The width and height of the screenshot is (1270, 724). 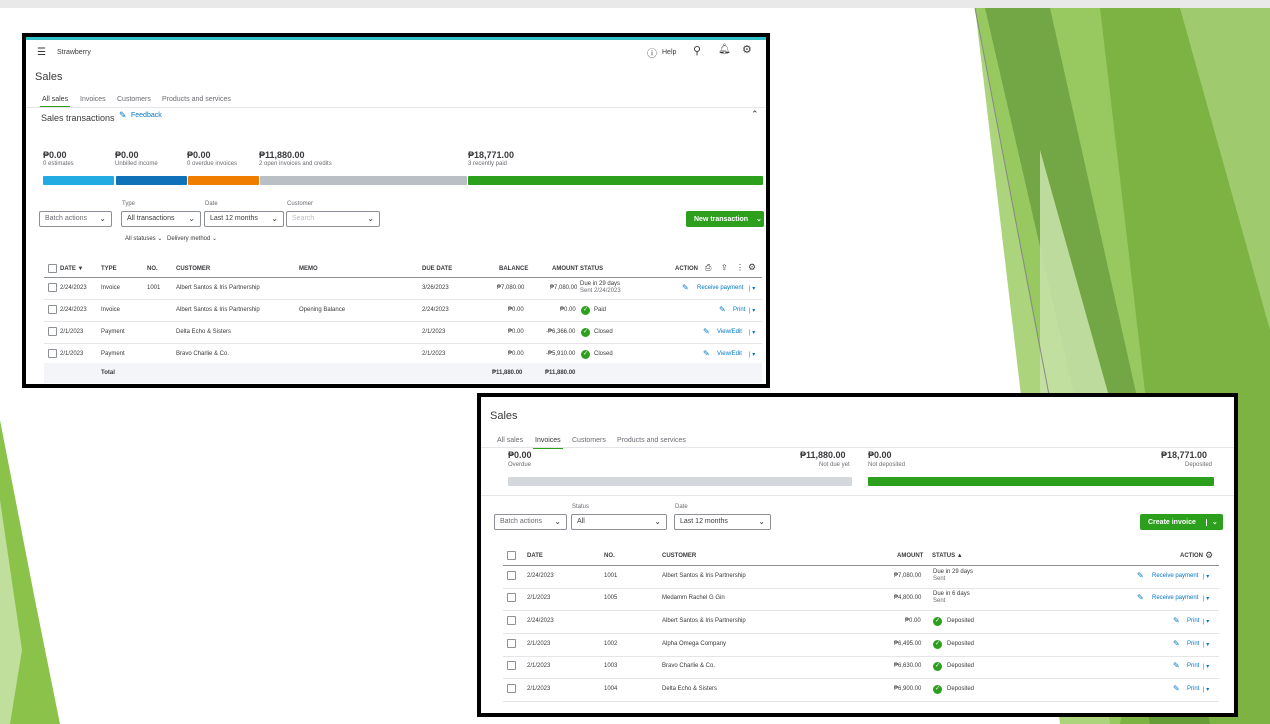 What do you see at coordinates (513, 269) in the screenshot?
I see `col-balance: BALANCE` at bounding box center [513, 269].